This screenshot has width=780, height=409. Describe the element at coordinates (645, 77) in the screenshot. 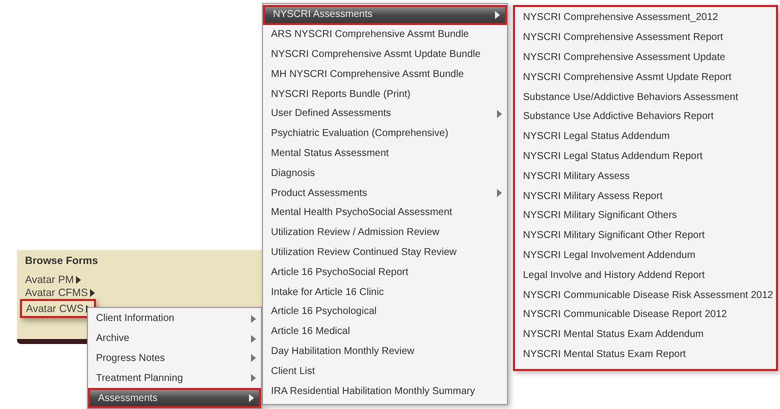

I see `menu-item: NYSCRI Comprehensive Assmt Update Report` at that location.